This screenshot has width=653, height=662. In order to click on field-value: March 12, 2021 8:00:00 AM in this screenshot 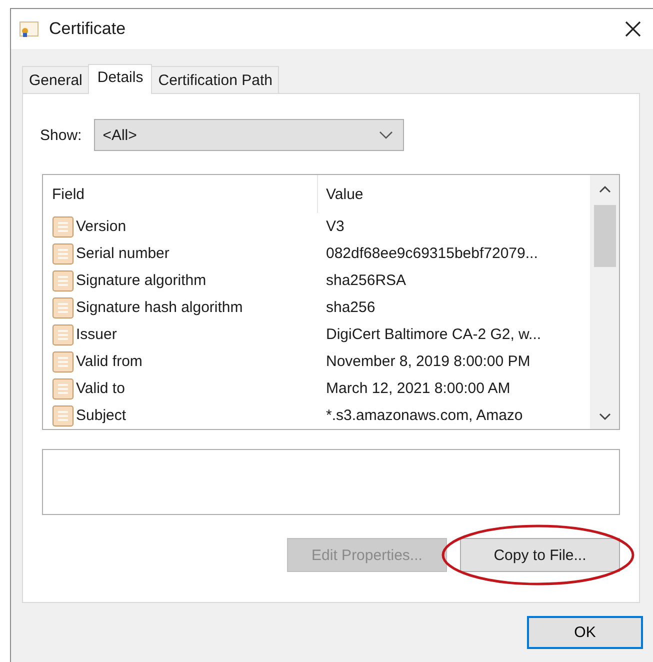, I will do `click(418, 388)`.